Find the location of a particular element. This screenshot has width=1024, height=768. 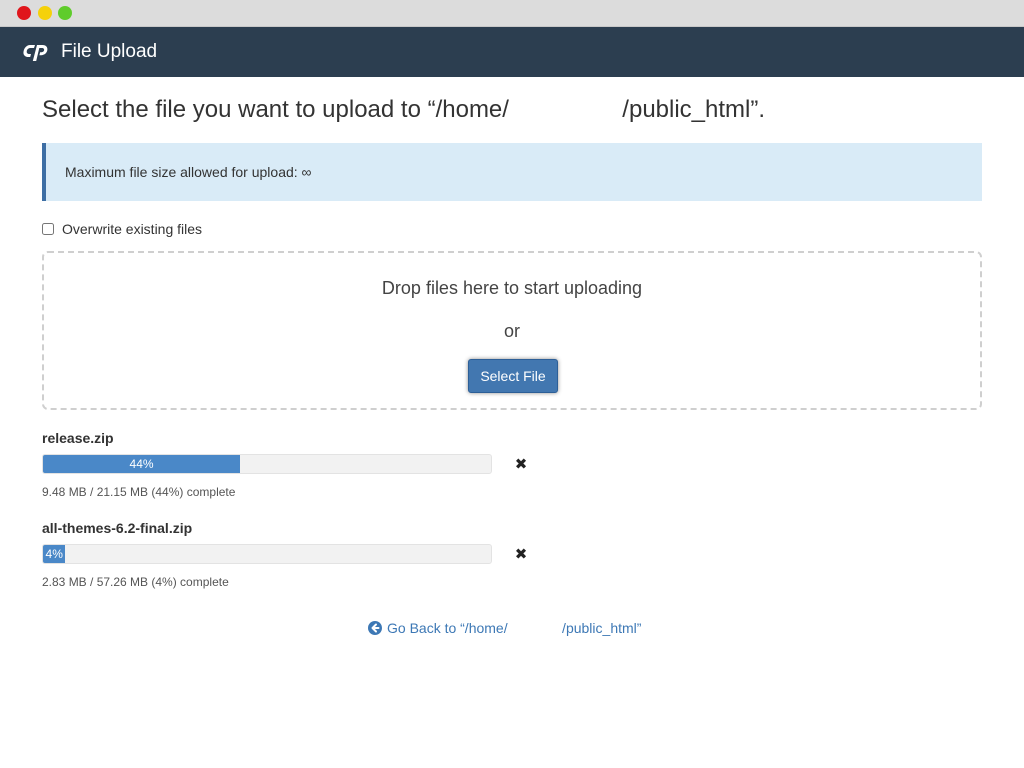

upload-progress-bar: 44% is located at coordinates (267, 464).